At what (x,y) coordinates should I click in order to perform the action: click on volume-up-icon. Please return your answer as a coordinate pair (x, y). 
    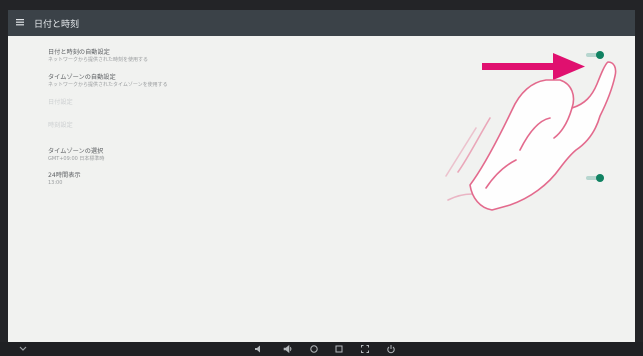
    Looking at the image, I should click on (288, 349).